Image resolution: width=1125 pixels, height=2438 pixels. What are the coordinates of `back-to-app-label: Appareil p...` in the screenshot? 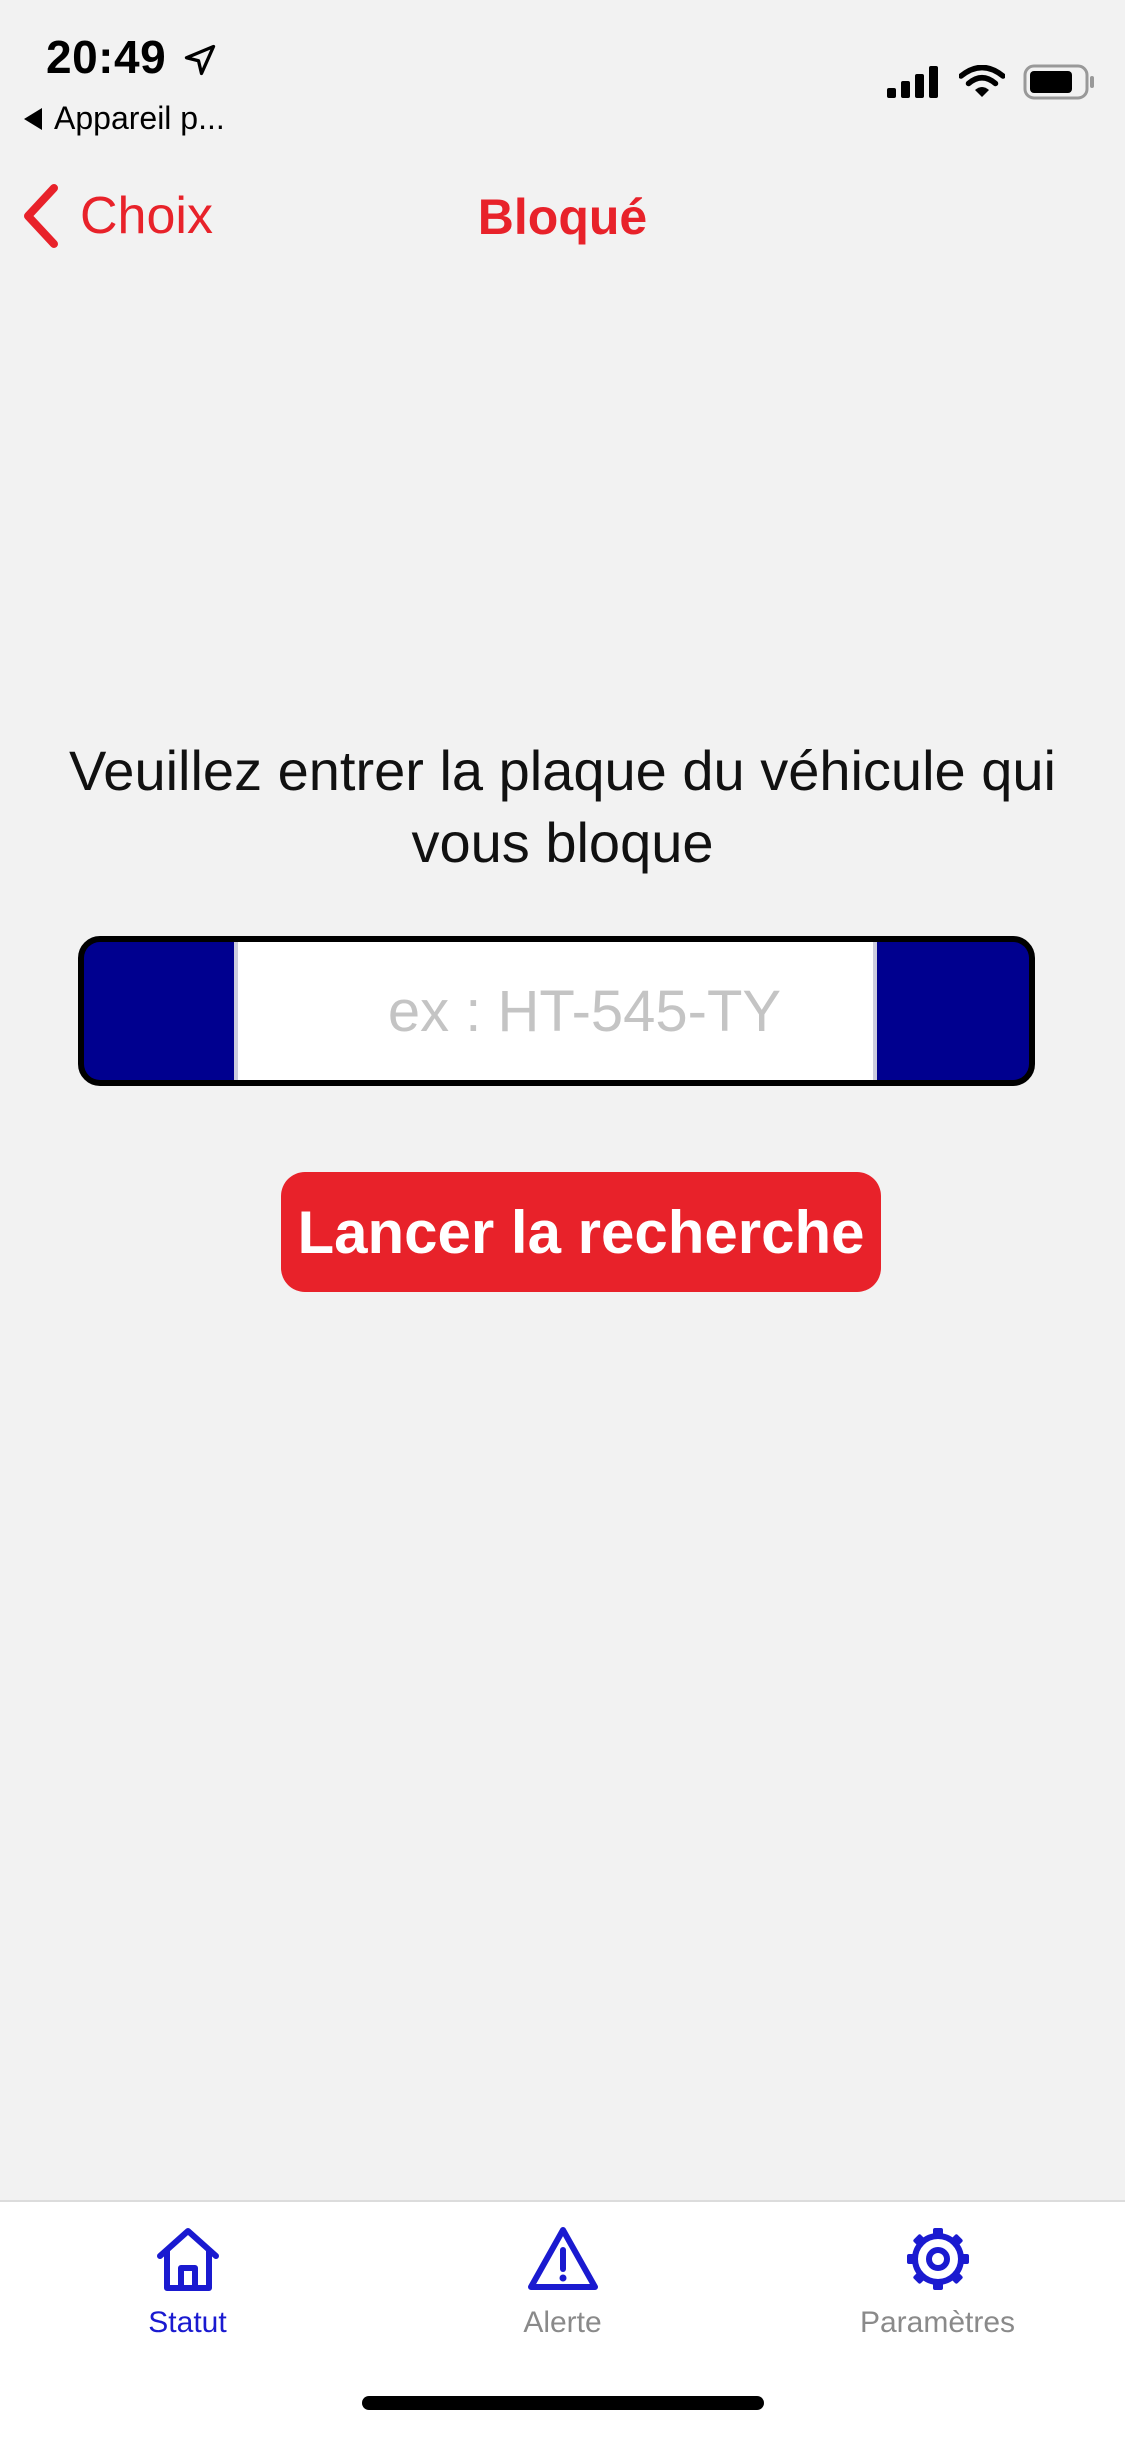 It's located at (139, 118).